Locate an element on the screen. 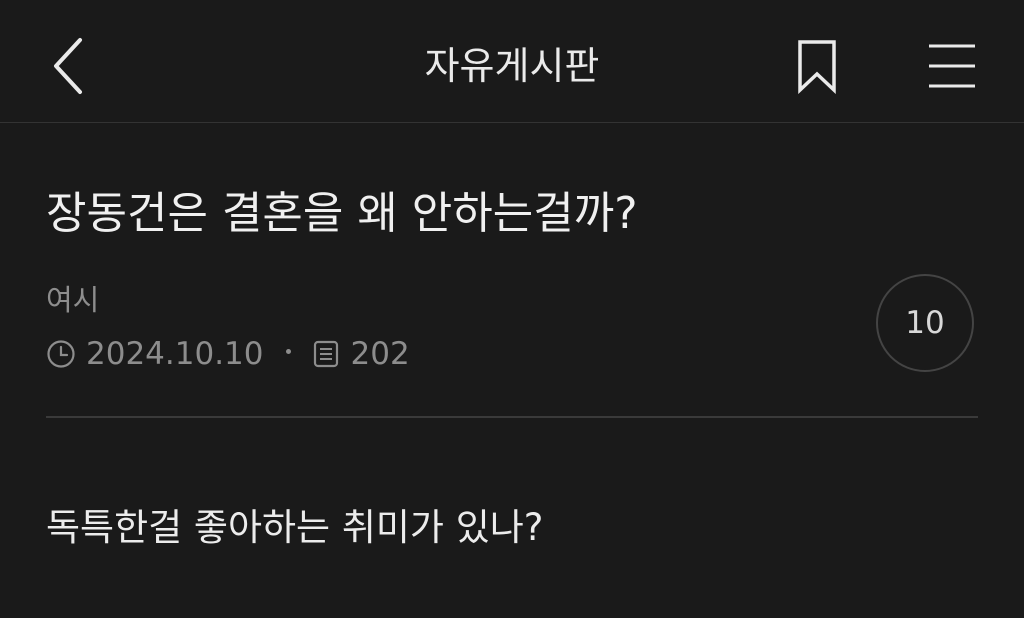  author-name: 여시 is located at coordinates (72, 300).